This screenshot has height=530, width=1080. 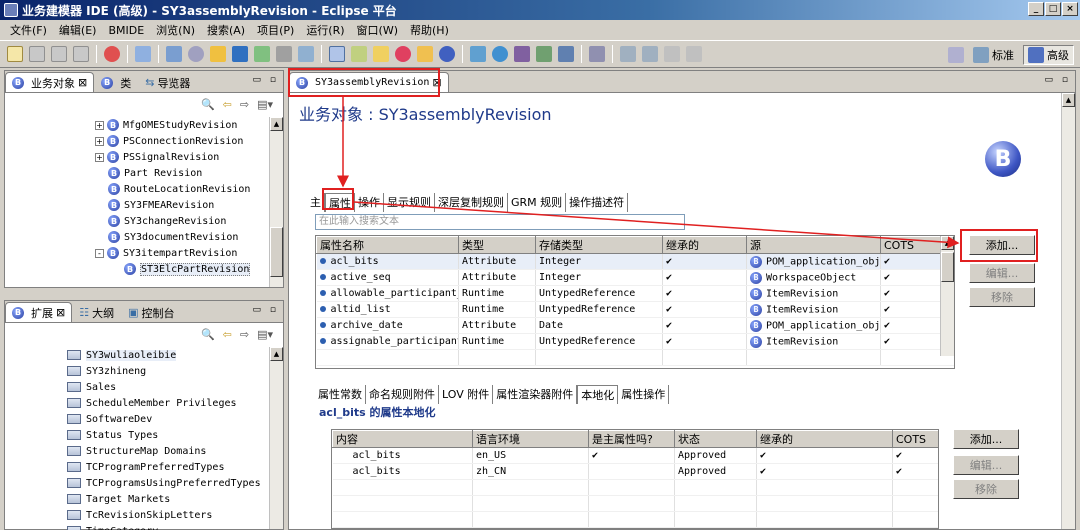 I want to click on tree-item: B Part Revision, so click(x=179, y=173).